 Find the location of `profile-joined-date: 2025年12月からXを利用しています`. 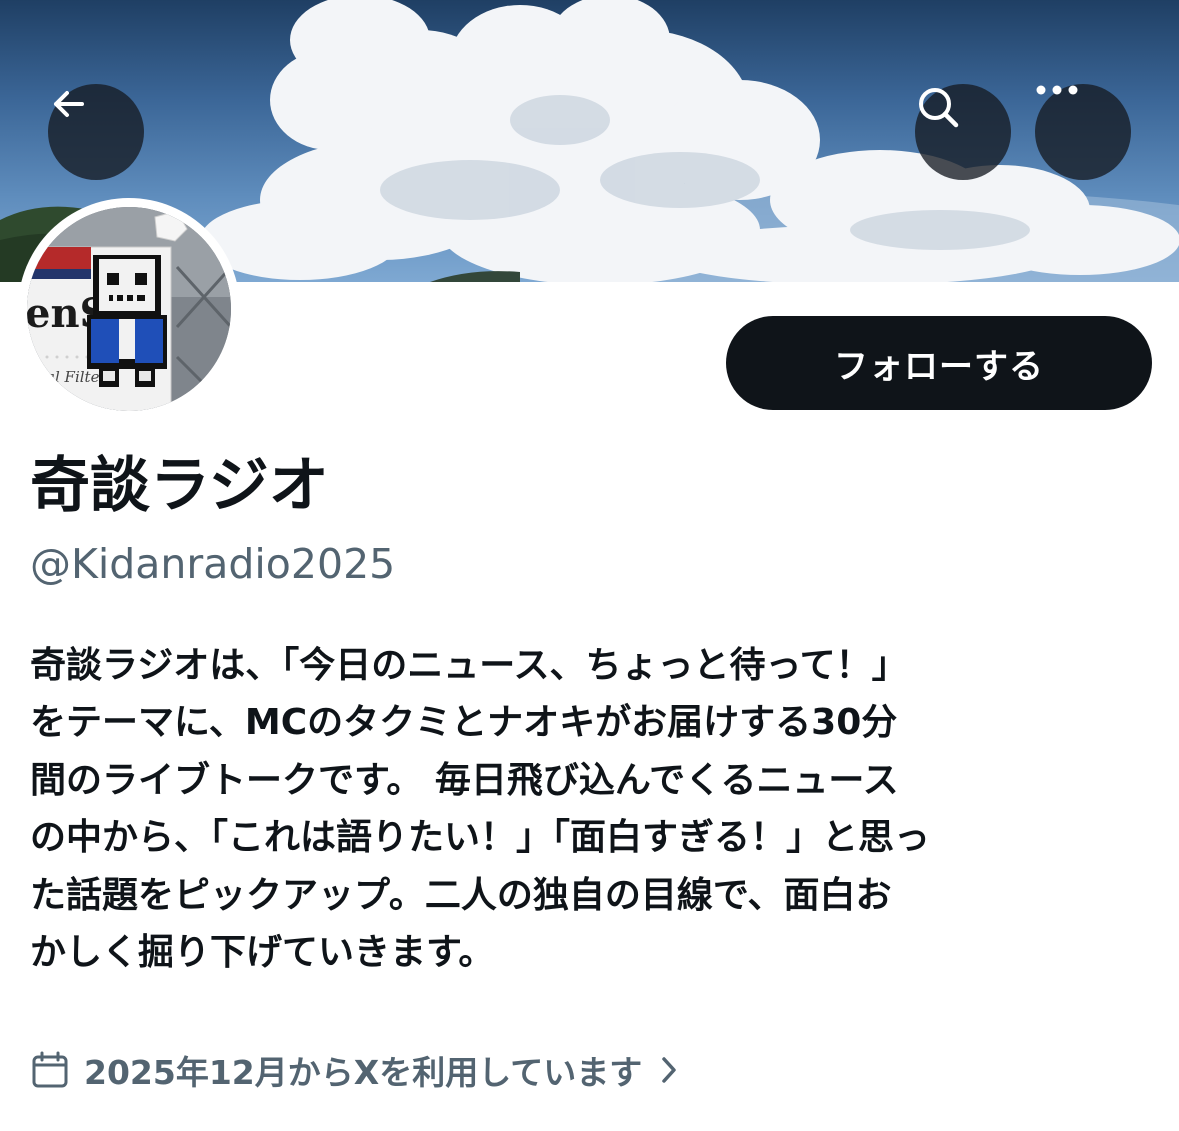

profile-joined-date: 2025年12月からXを利用しています is located at coordinates (356, 1070).